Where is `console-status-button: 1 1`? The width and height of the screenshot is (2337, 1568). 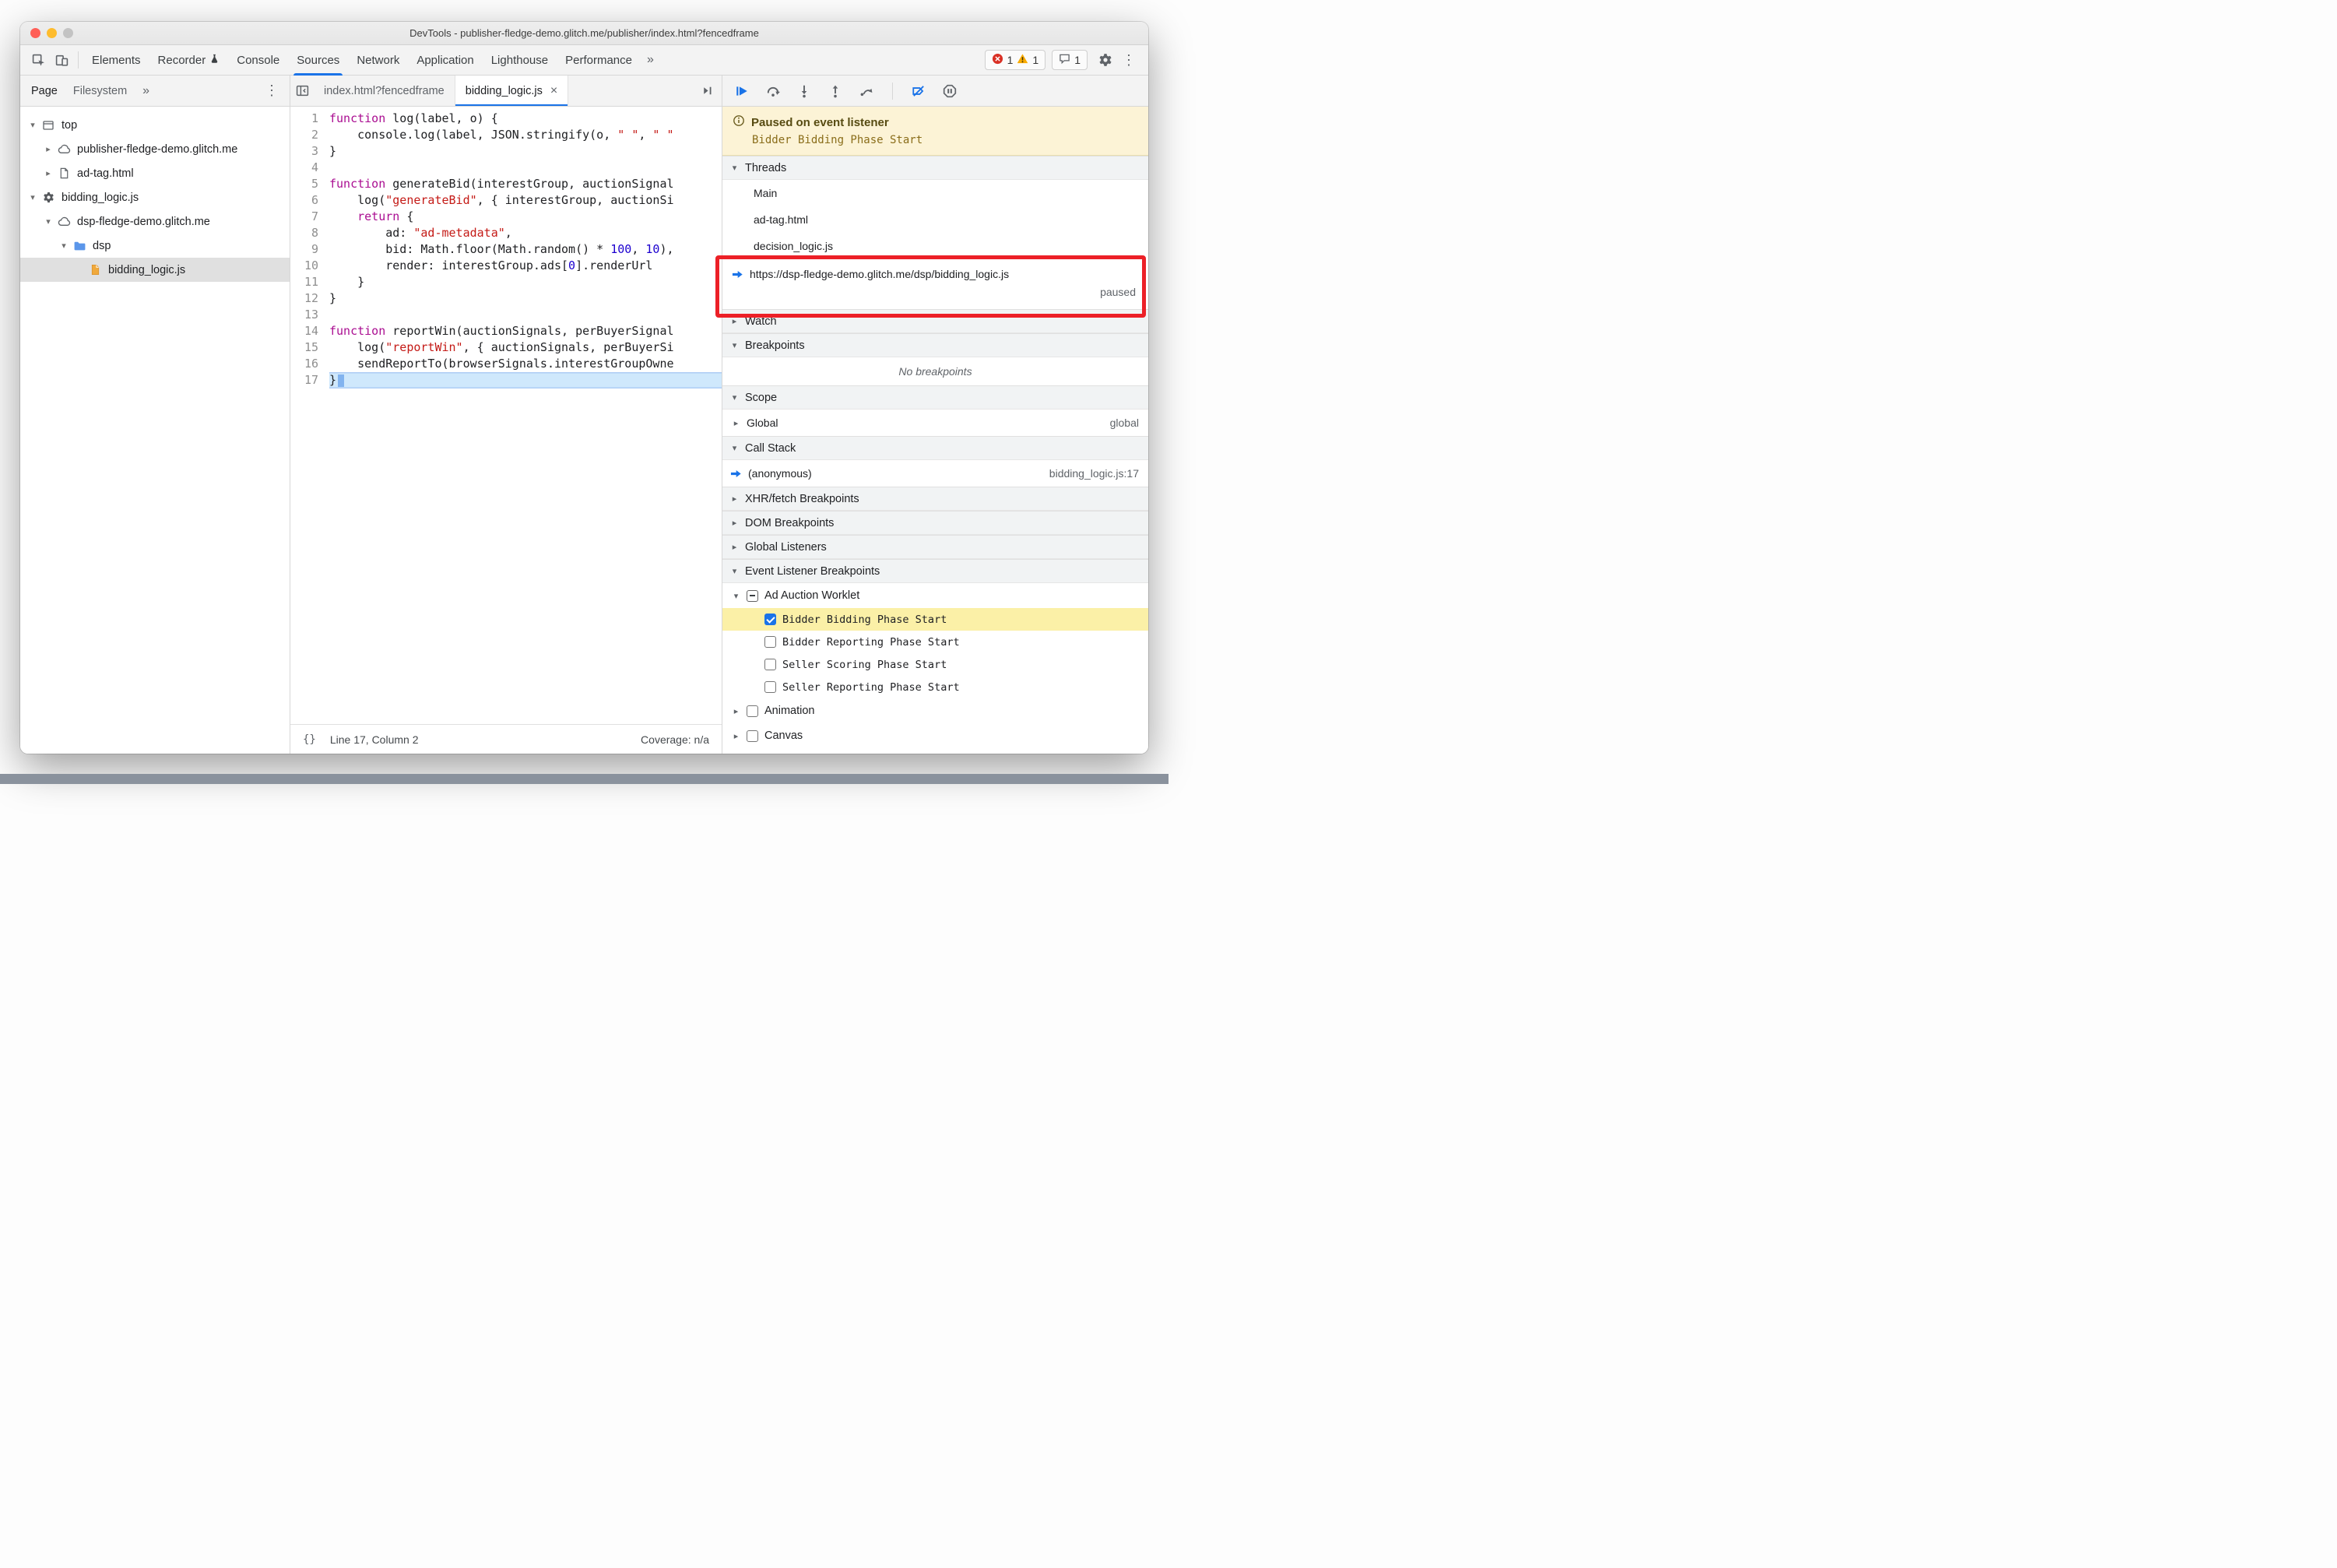
console-status-button: 1 1 is located at coordinates (1015, 60).